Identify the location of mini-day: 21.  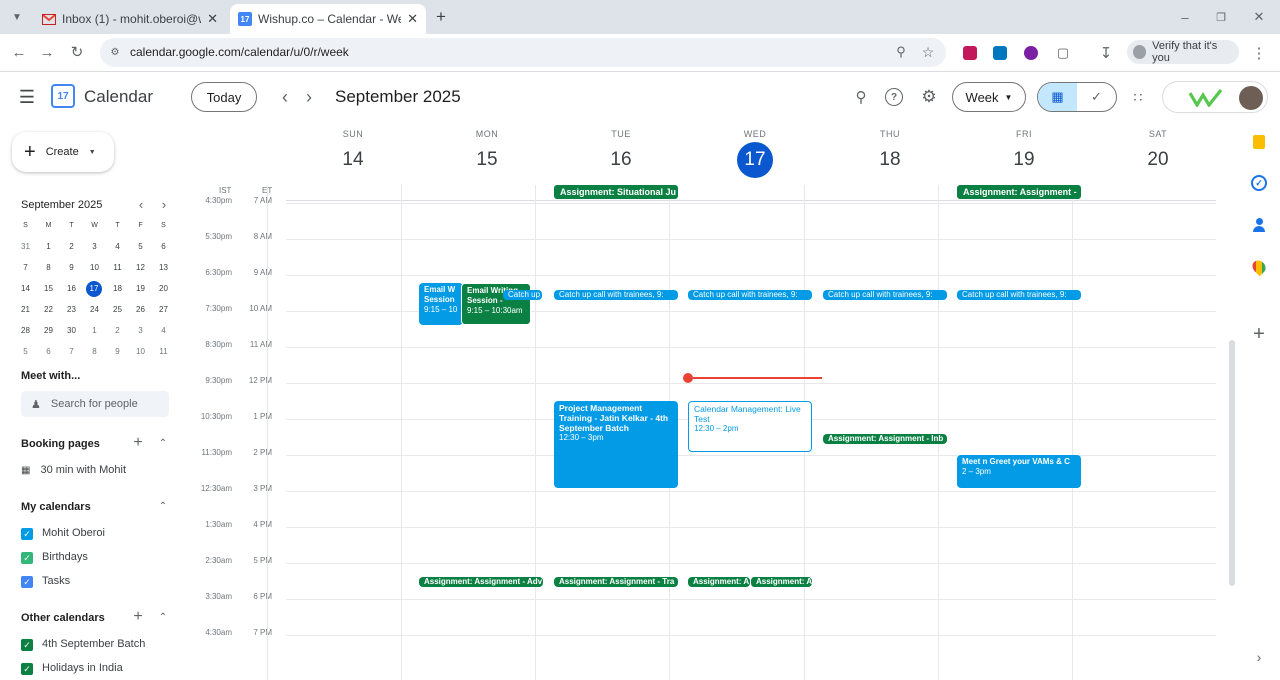
(25, 310).